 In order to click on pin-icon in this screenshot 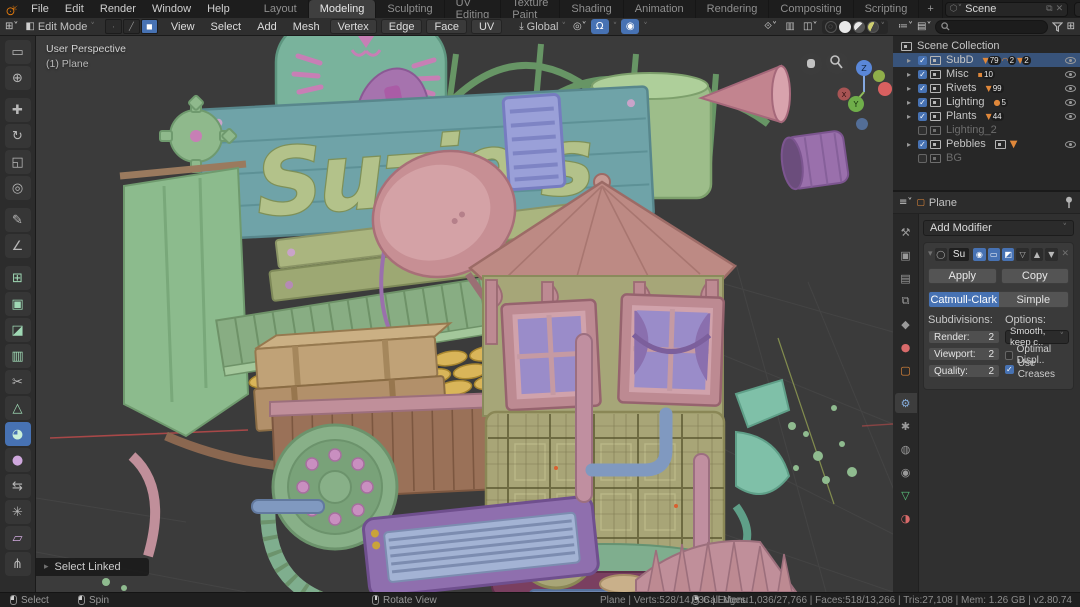, I will do `click(1069, 202)`.